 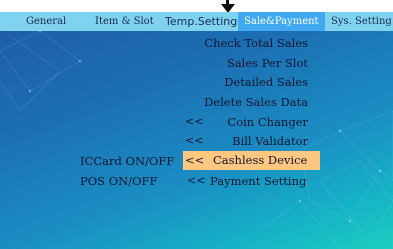 What do you see at coordinates (260, 160) in the screenshot?
I see `menu-cashless-device-label: Cashless Device` at bounding box center [260, 160].